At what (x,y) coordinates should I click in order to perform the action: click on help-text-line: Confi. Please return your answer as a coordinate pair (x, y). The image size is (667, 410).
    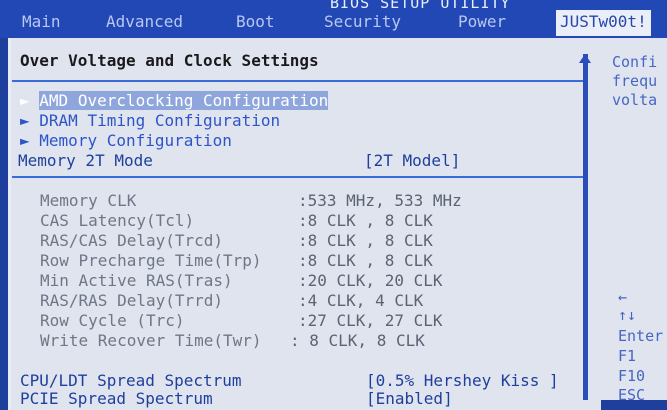
    Looking at the image, I should click on (635, 62).